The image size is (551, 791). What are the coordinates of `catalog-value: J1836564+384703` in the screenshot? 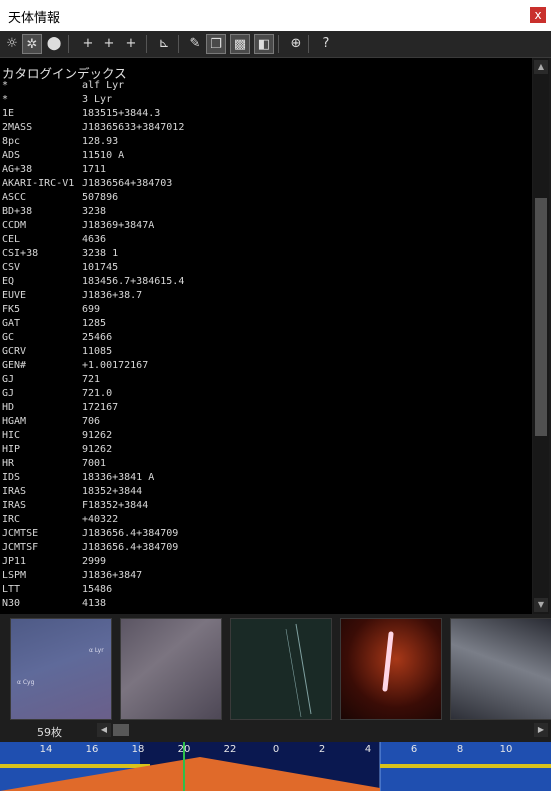 It's located at (127, 183).